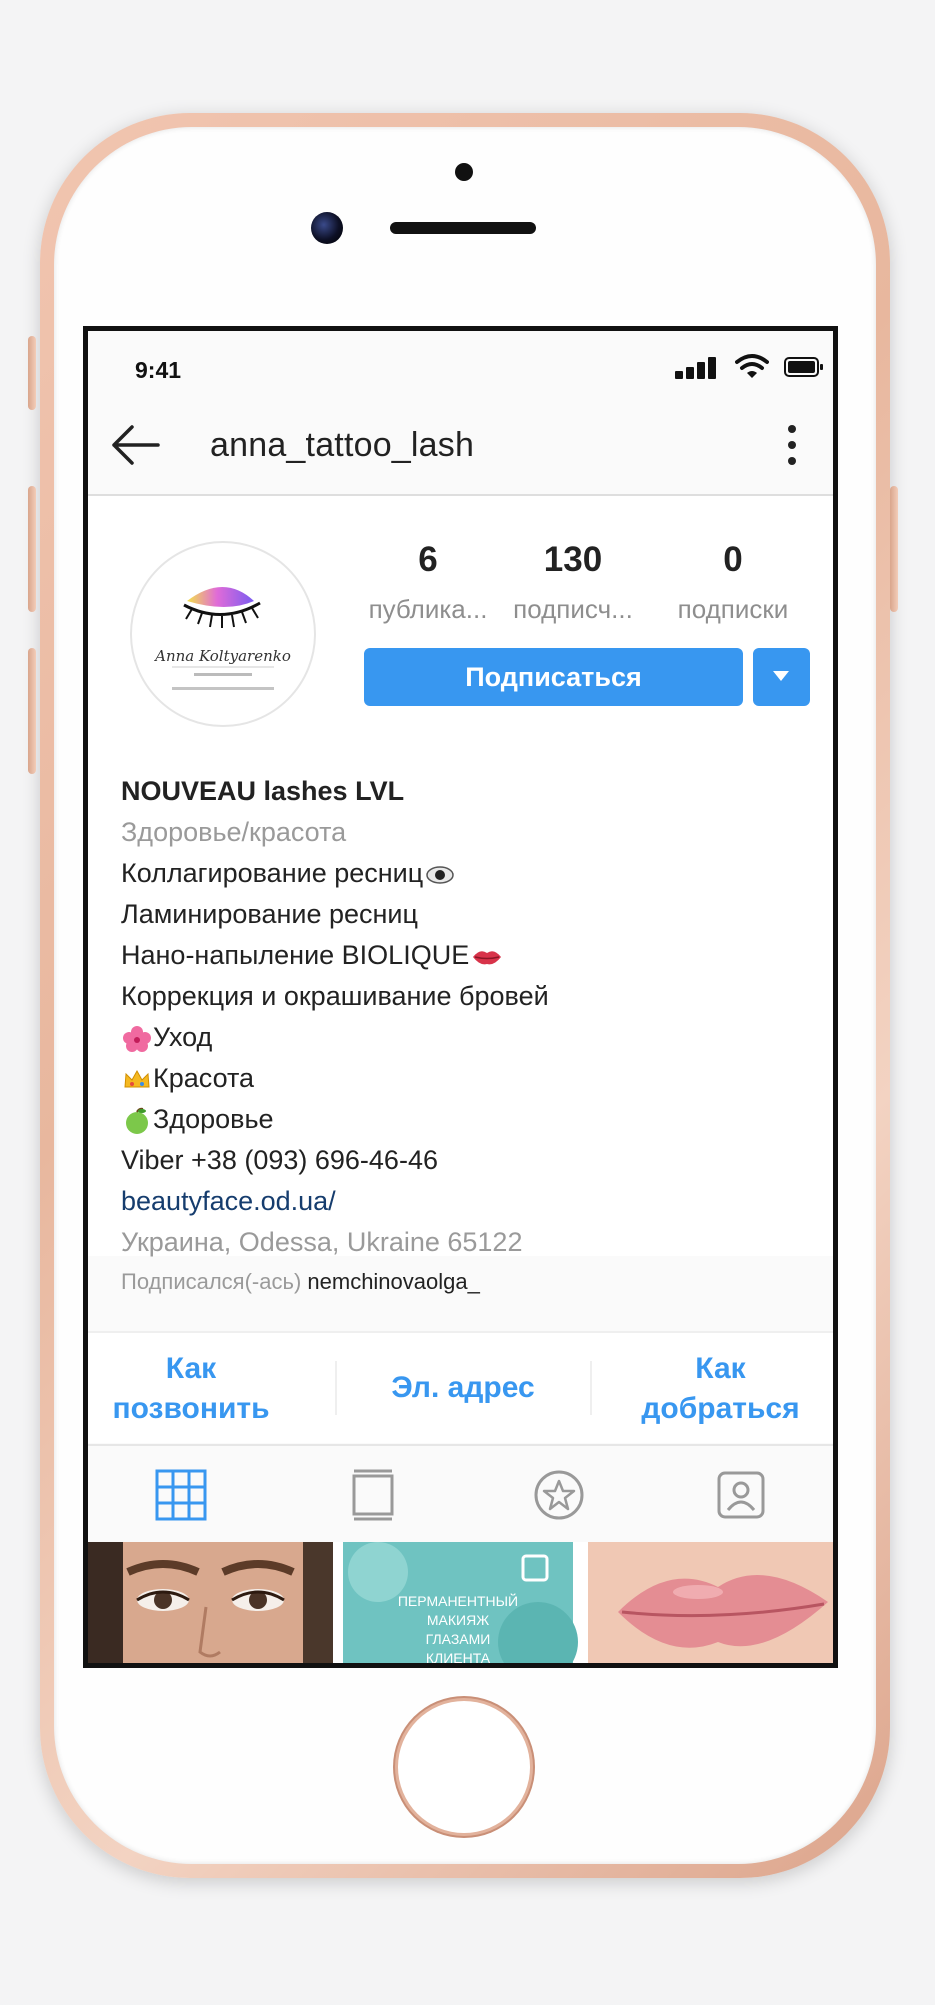 The width and height of the screenshot is (935, 2005). What do you see at coordinates (279, 1160) in the screenshot?
I see `bio-line-8: Viber +38 (093) 696-46-46` at bounding box center [279, 1160].